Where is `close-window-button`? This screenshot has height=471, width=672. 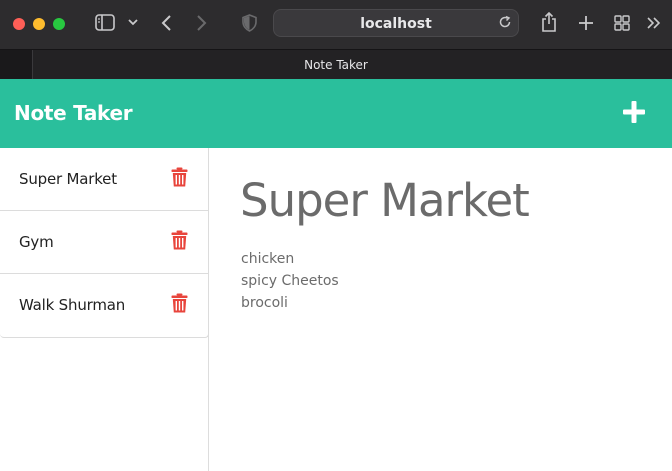
close-window-button is located at coordinates (19, 24).